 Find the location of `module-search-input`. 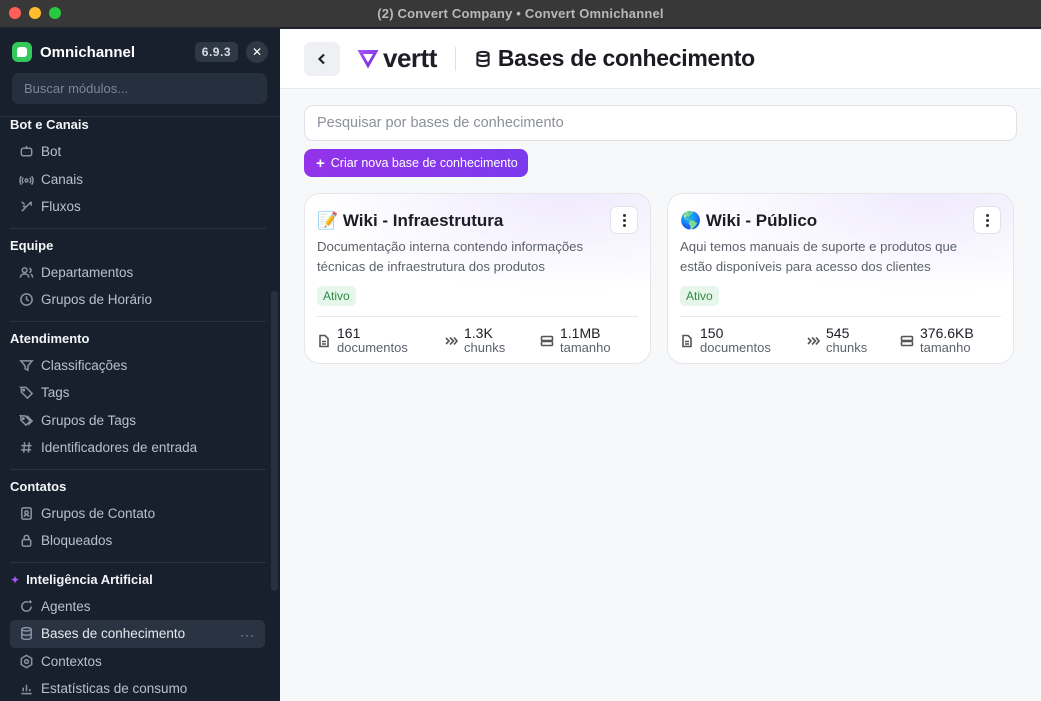

module-search-input is located at coordinates (139, 88).